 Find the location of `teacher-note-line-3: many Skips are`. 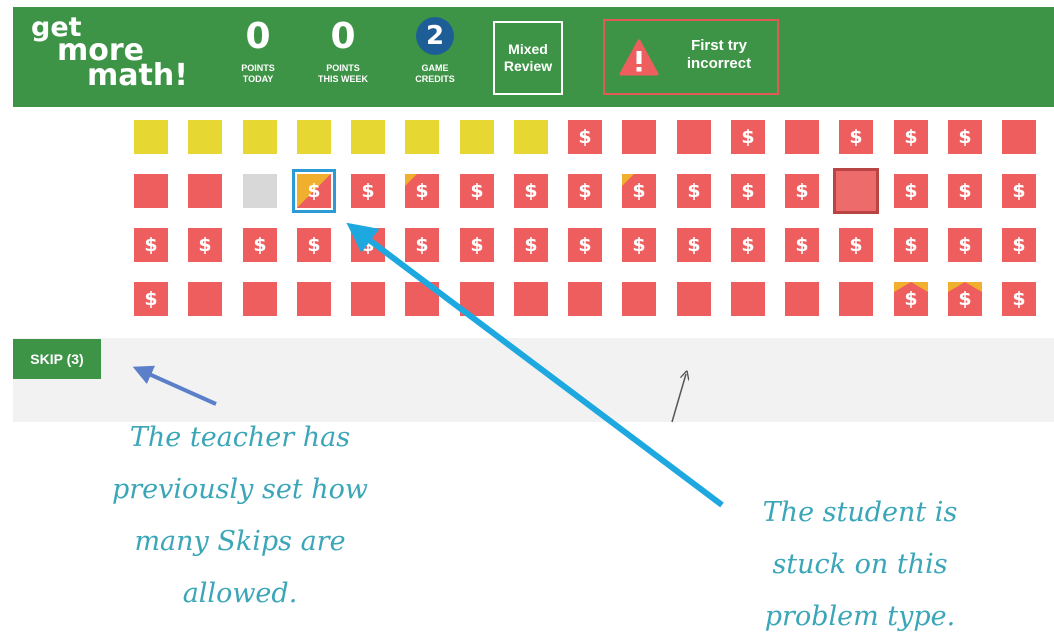

teacher-note-line-3: many Skips are is located at coordinates (240, 541).